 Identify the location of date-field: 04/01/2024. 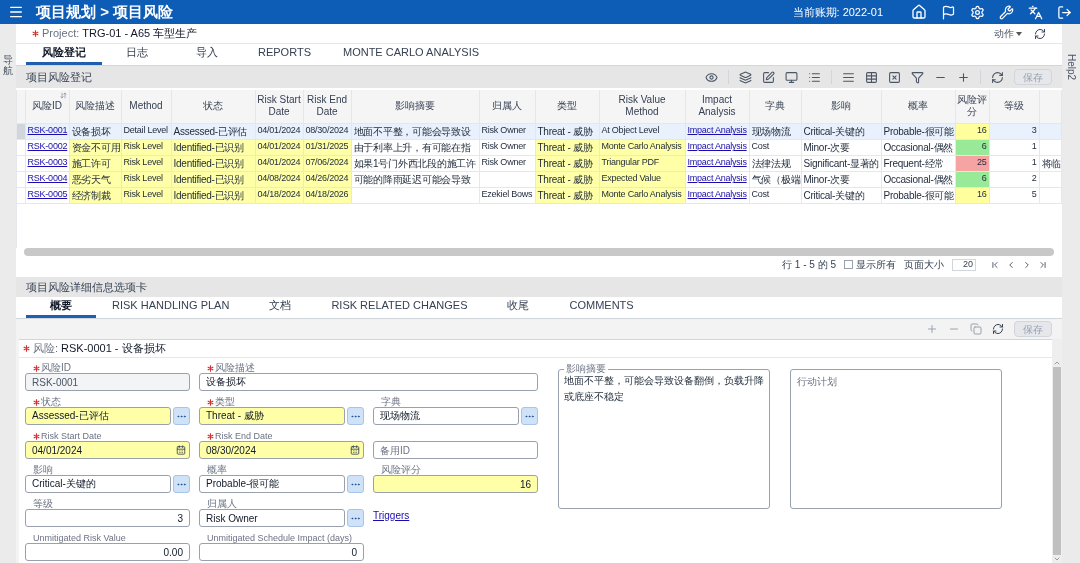
(107, 450).